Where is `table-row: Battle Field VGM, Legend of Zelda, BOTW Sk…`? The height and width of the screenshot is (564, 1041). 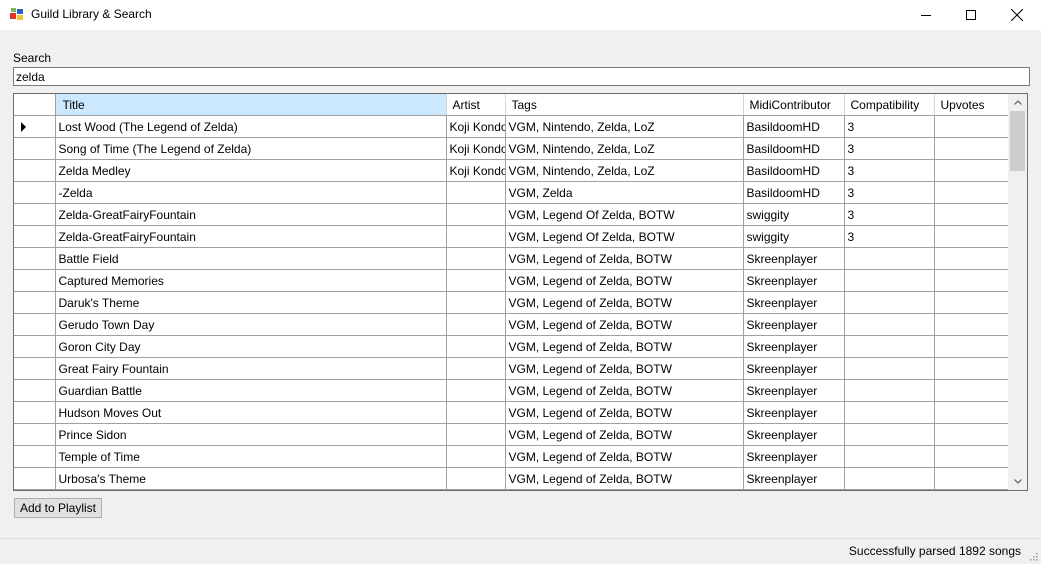
table-row: Battle Field VGM, Legend of Zelda, BOTW Sk… is located at coordinates (511, 258).